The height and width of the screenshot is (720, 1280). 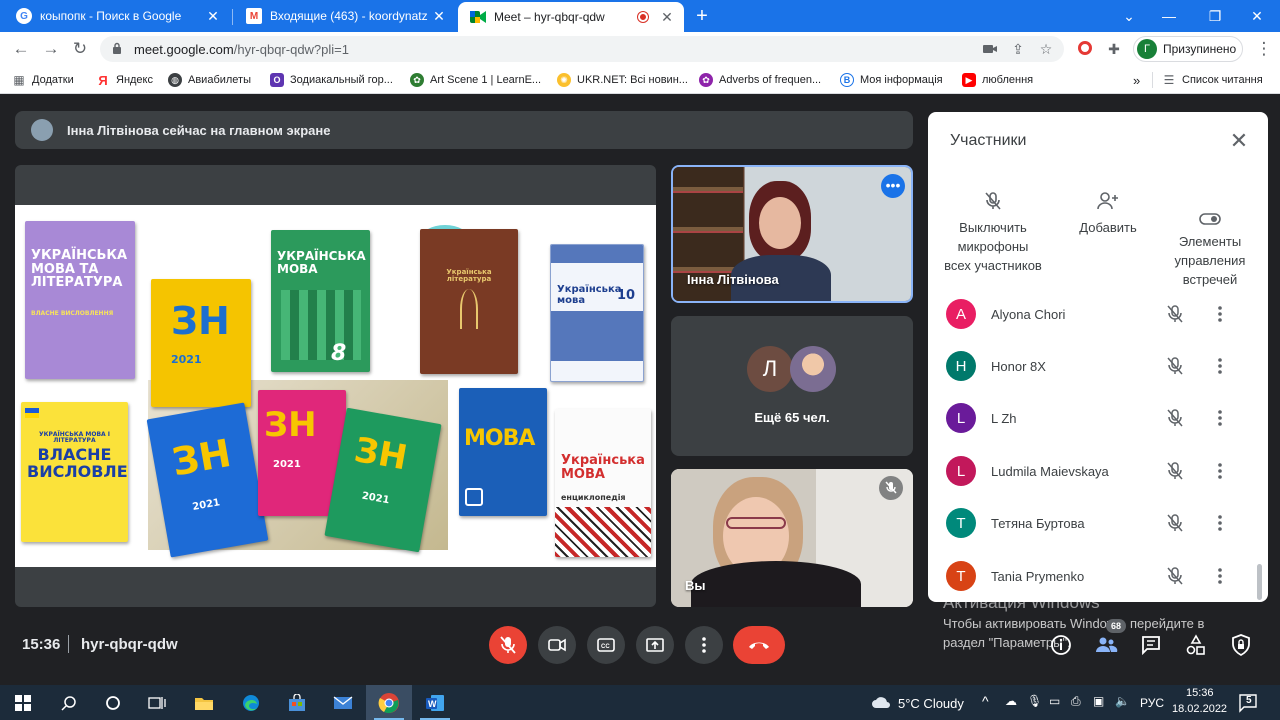 What do you see at coordinates (345, 16) in the screenshot?
I see `tab-gmail: M Входящие (463) - koordynatzia@ ✕` at bounding box center [345, 16].